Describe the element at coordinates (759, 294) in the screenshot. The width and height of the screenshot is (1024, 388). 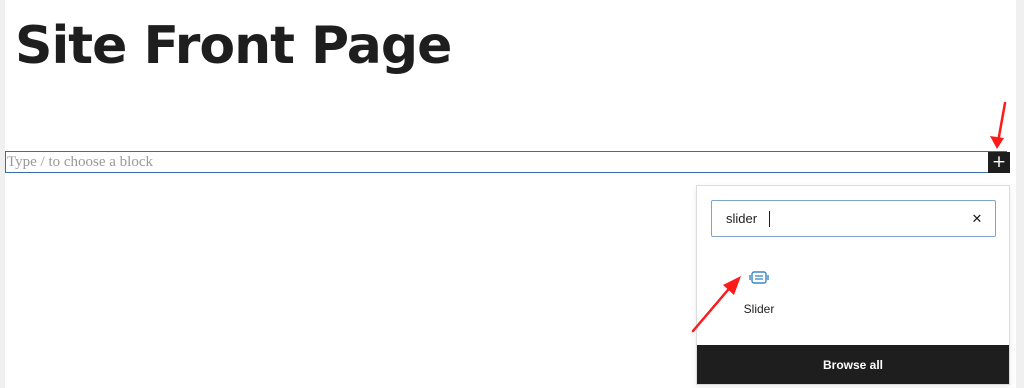
I see `block-result-slider: Slider` at that location.